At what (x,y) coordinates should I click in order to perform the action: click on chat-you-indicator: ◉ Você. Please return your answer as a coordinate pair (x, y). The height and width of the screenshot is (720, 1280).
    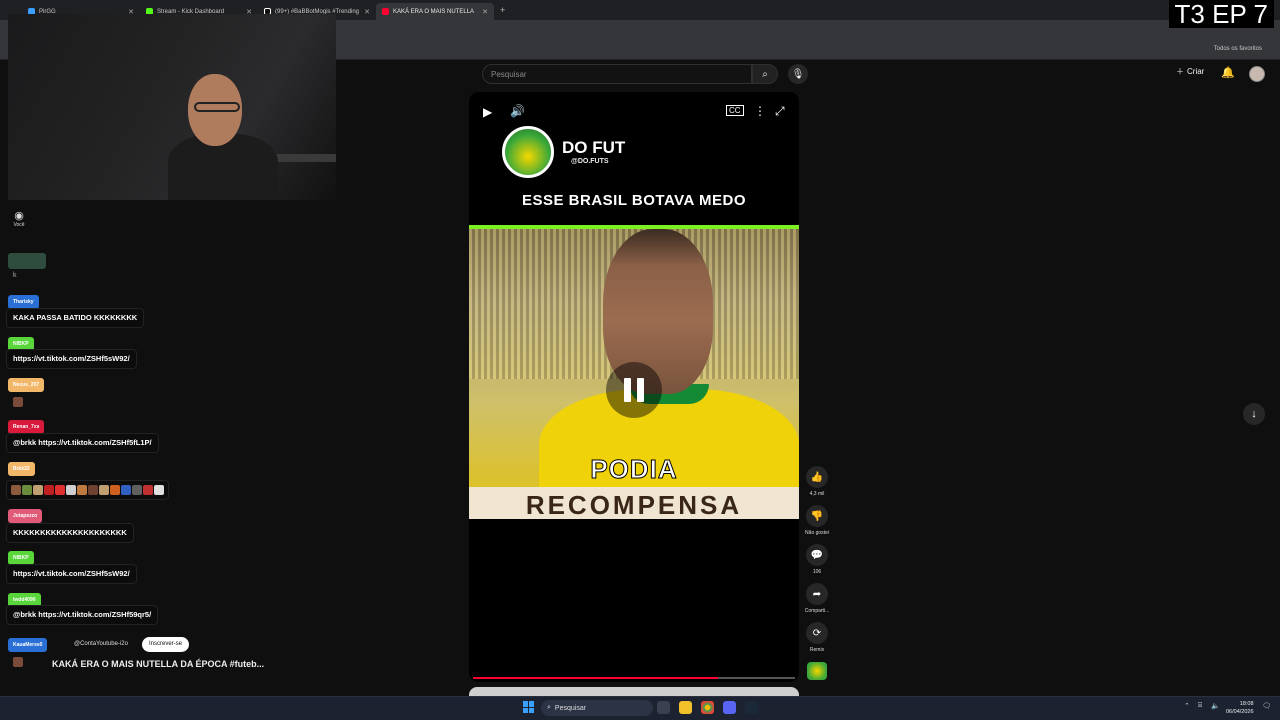
    Looking at the image, I should click on (19, 218).